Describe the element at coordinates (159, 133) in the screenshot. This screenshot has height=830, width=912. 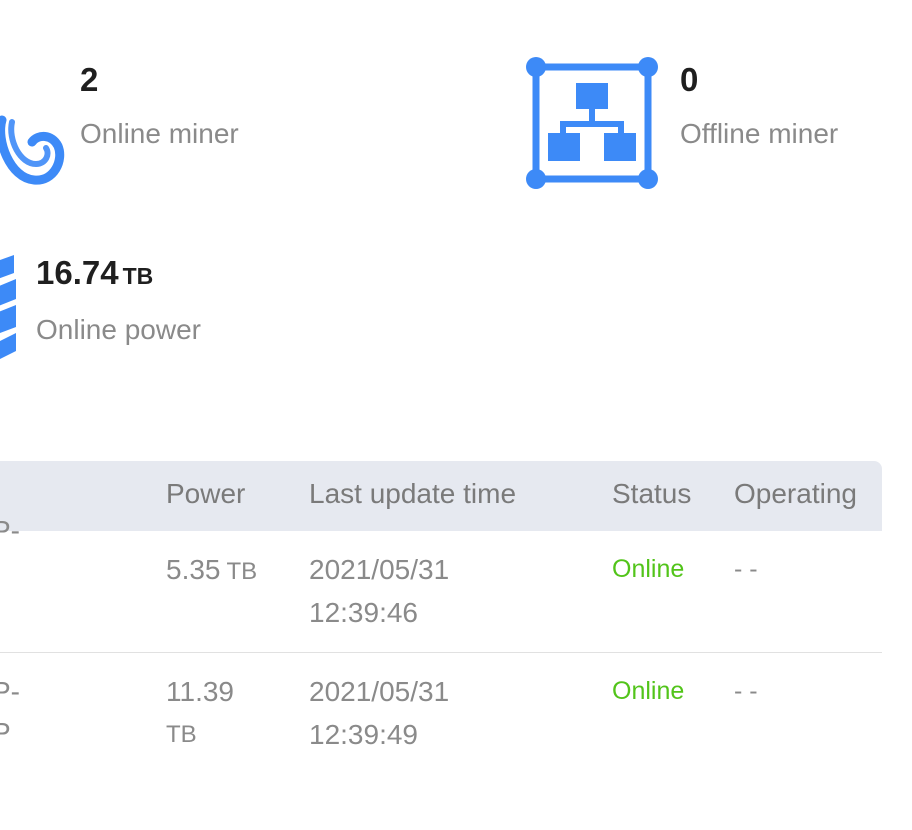
I see `online-miner-label: Online miner` at that location.